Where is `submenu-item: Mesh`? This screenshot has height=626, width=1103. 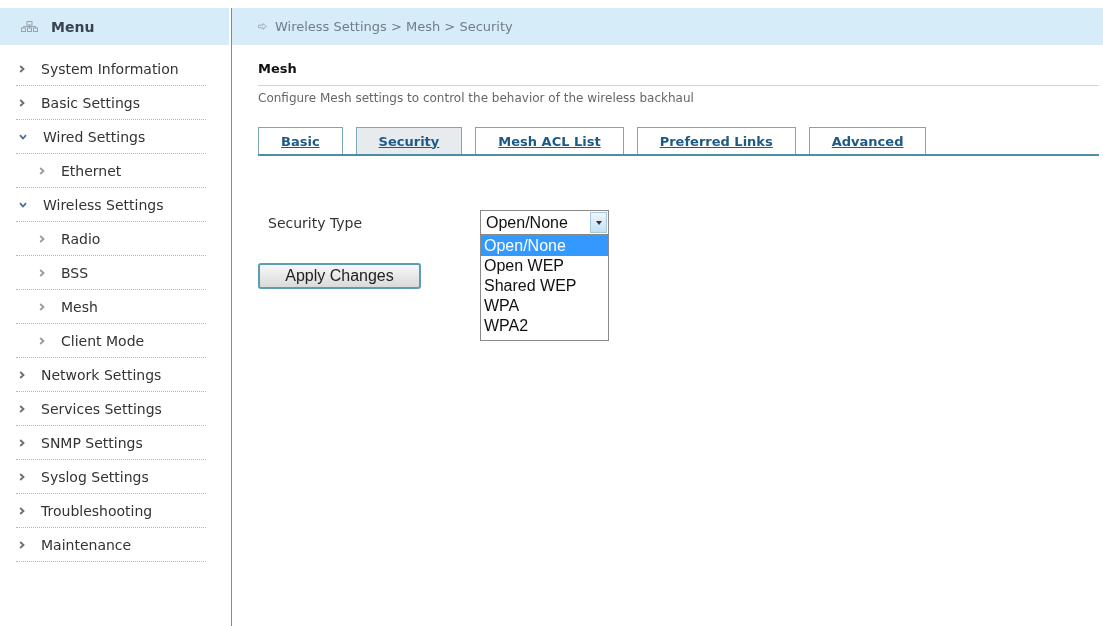 submenu-item: Mesh is located at coordinates (111, 307).